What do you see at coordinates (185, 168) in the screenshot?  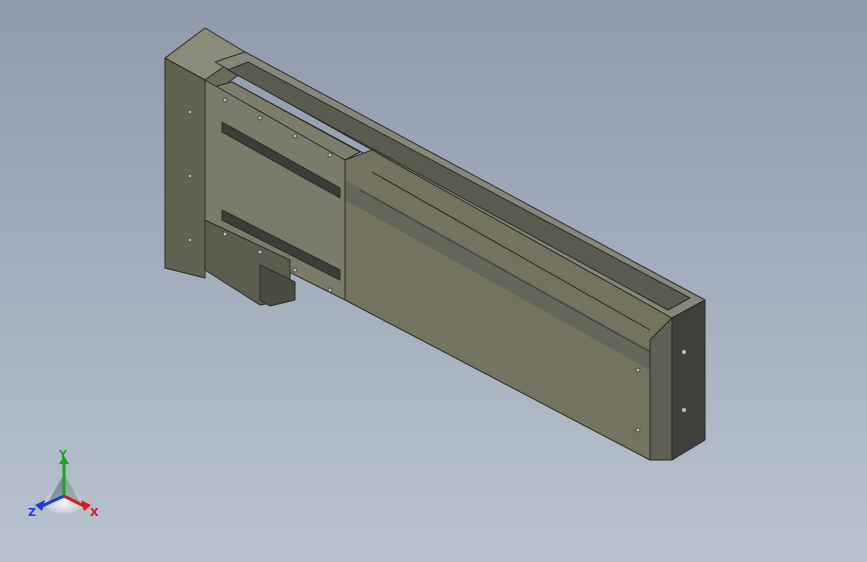 I see `left-end-block-front` at bounding box center [185, 168].